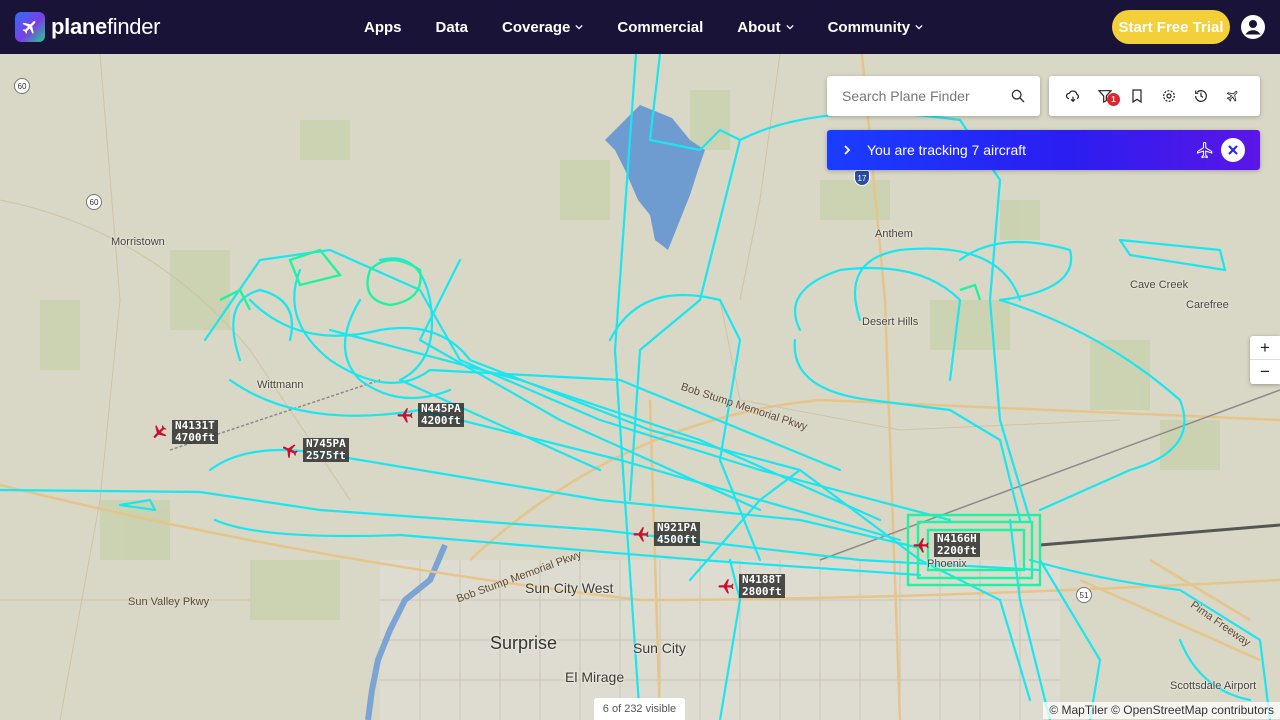 This screenshot has width=1280, height=720. Describe the element at coordinates (30, 27) in the screenshot. I see `plane-logo-icon` at that location.